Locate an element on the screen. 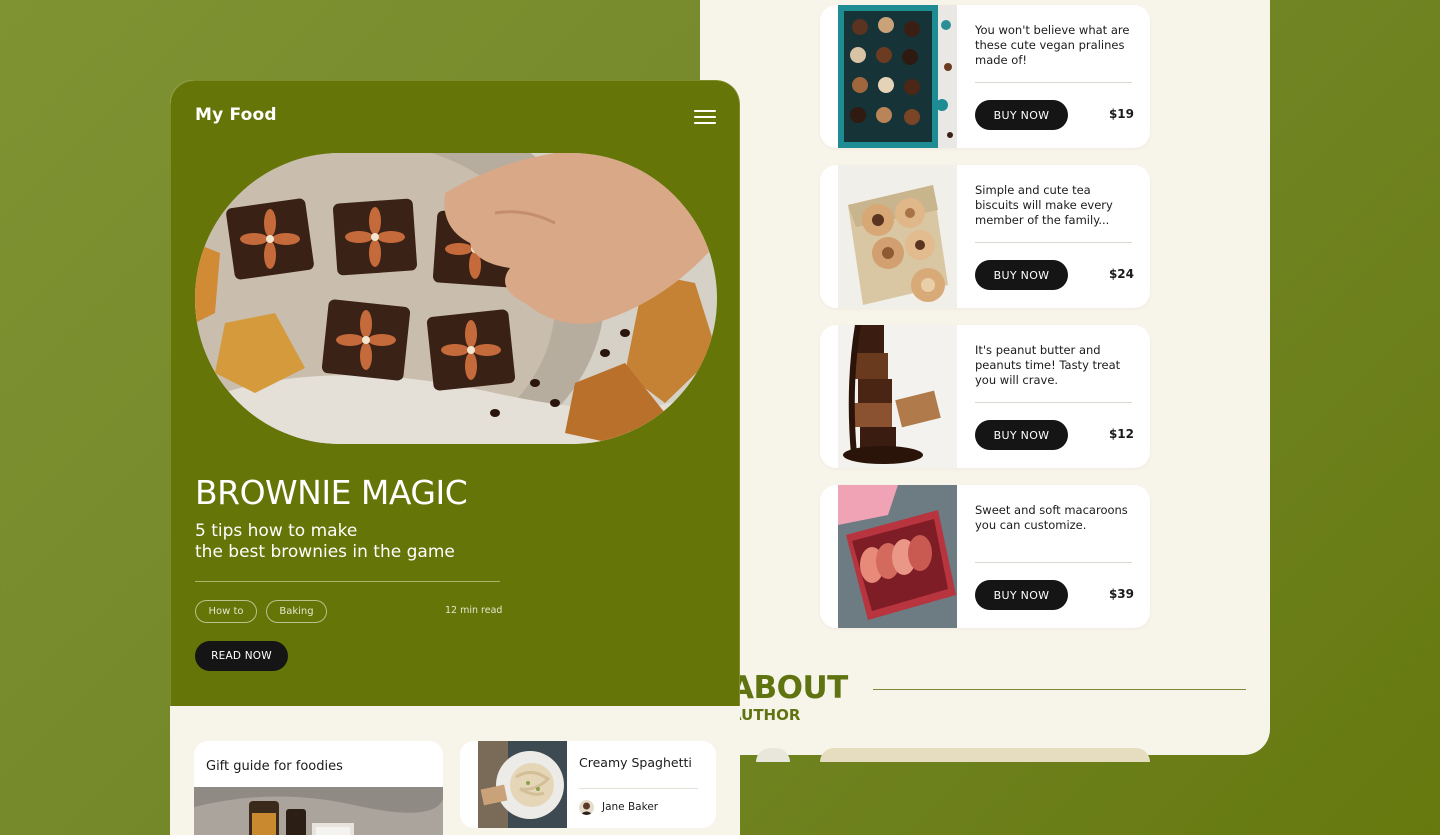  author-card-peek is located at coordinates (985, 755).